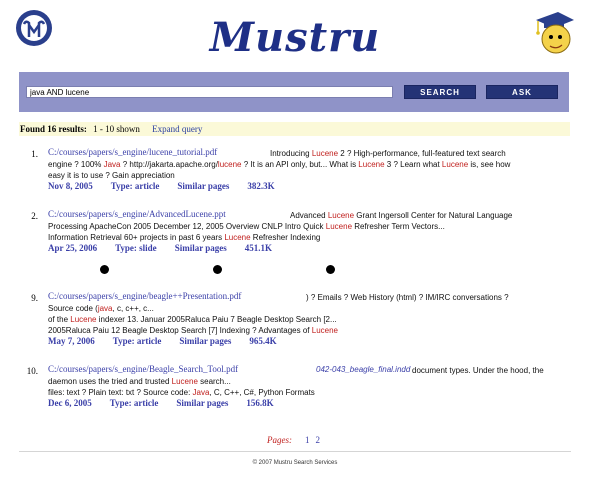 The image size is (590, 480). Describe the element at coordinates (279, 440) in the screenshot. I see `pages-label: Pages:` at that location.